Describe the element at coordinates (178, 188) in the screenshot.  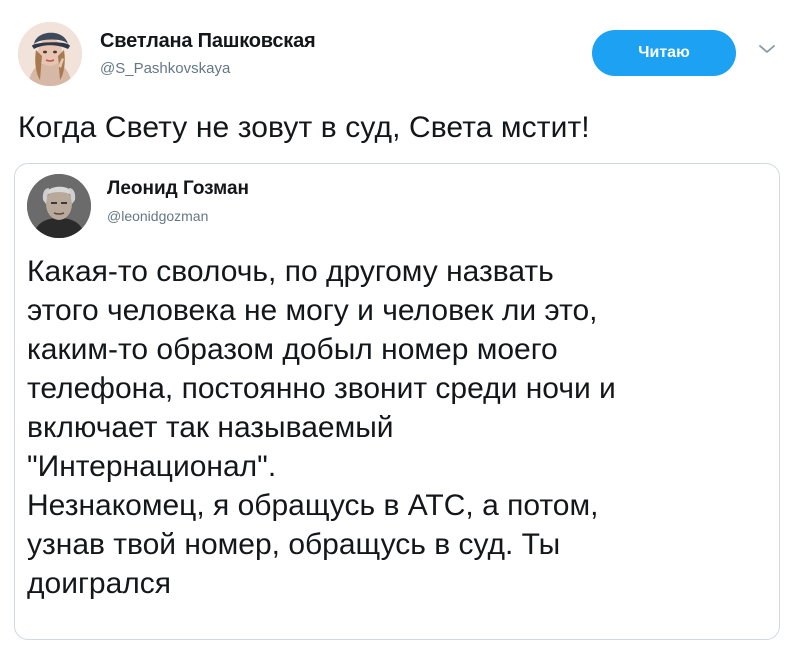
I see `quoted-author-name: Леонид Гозман` at that location.